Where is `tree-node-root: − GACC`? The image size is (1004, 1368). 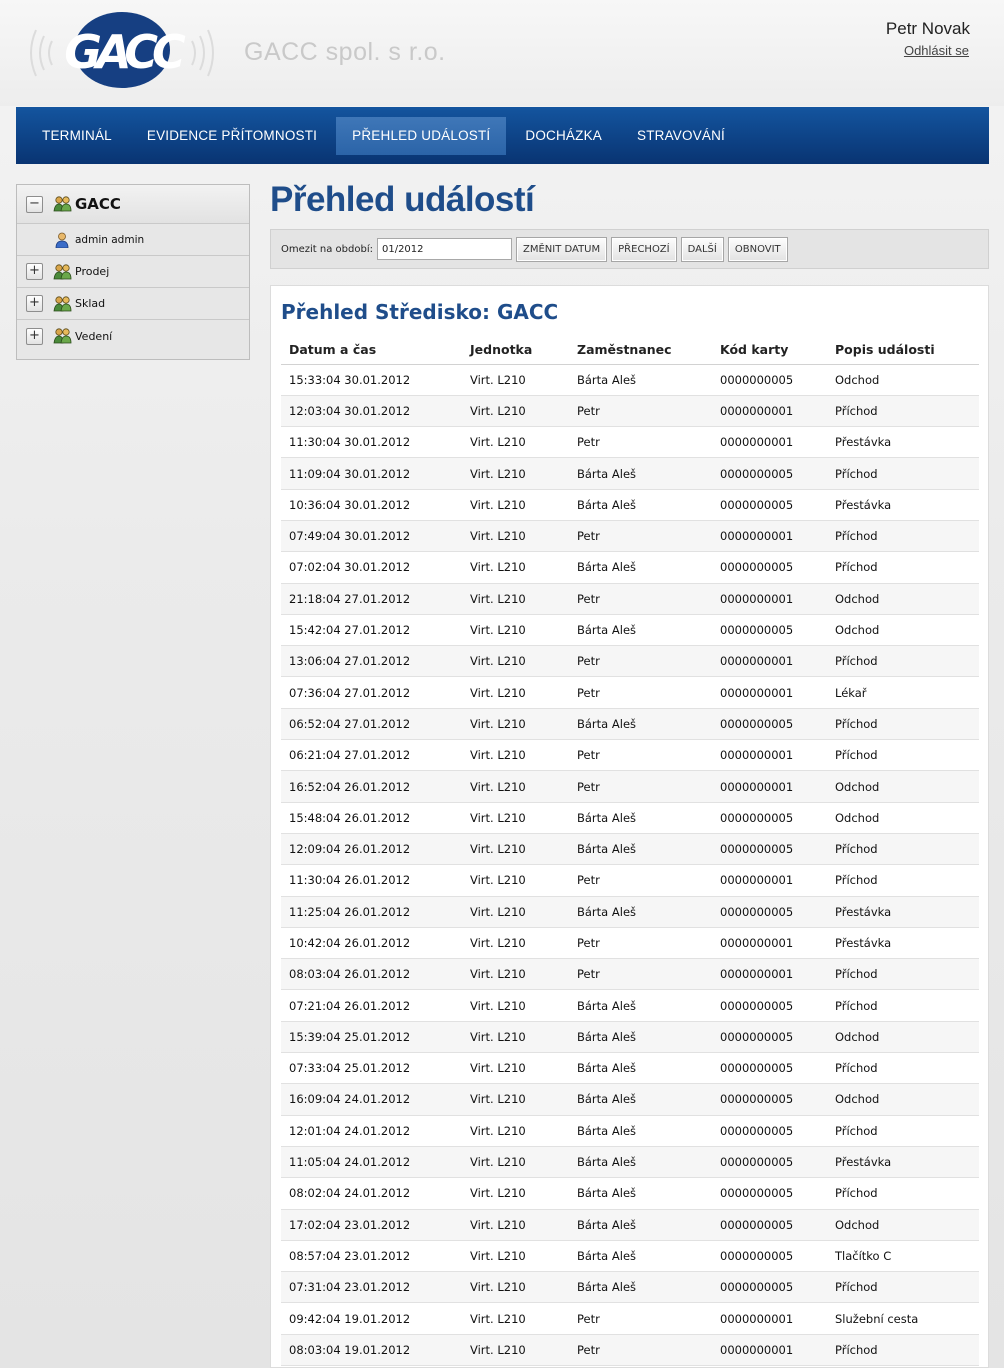
tree-node-root: − GACC is located at coordinates (133, 204).